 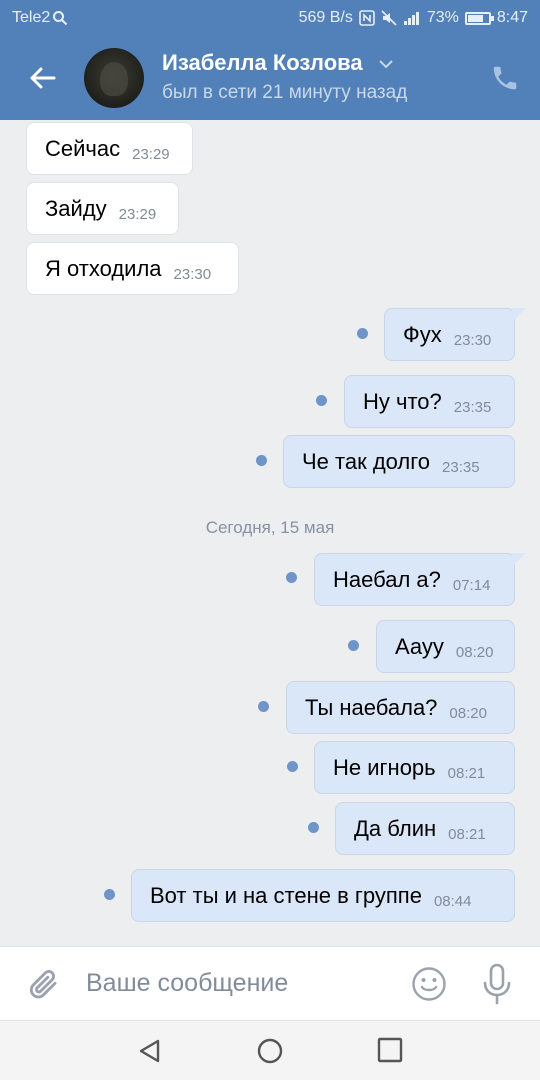 I want to click on message-text: Зайду, so click(x=76, y=208).